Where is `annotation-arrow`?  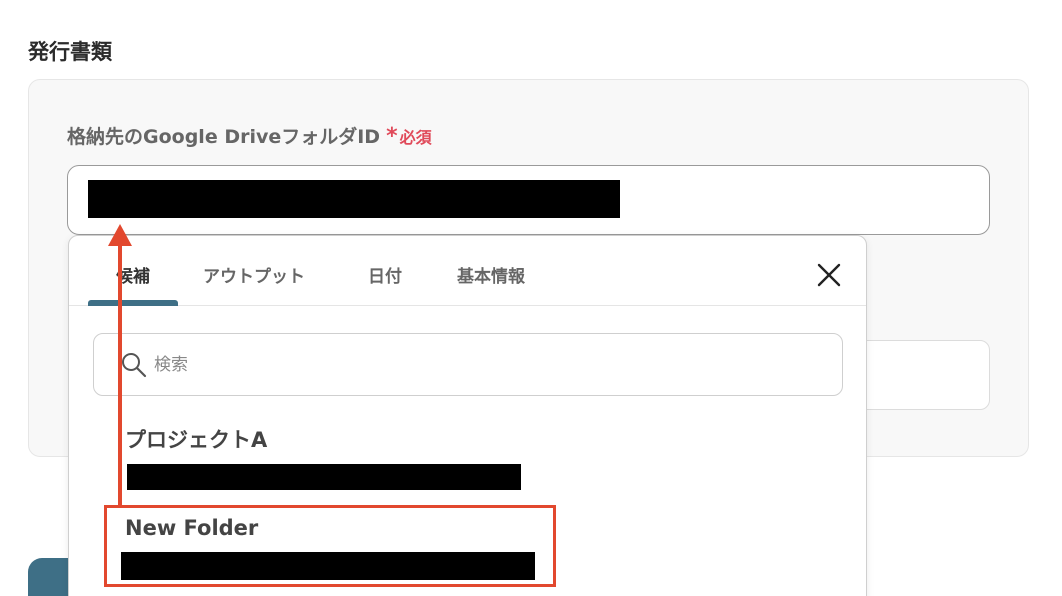 annotation-arrow is located at coordinates (120, 365).